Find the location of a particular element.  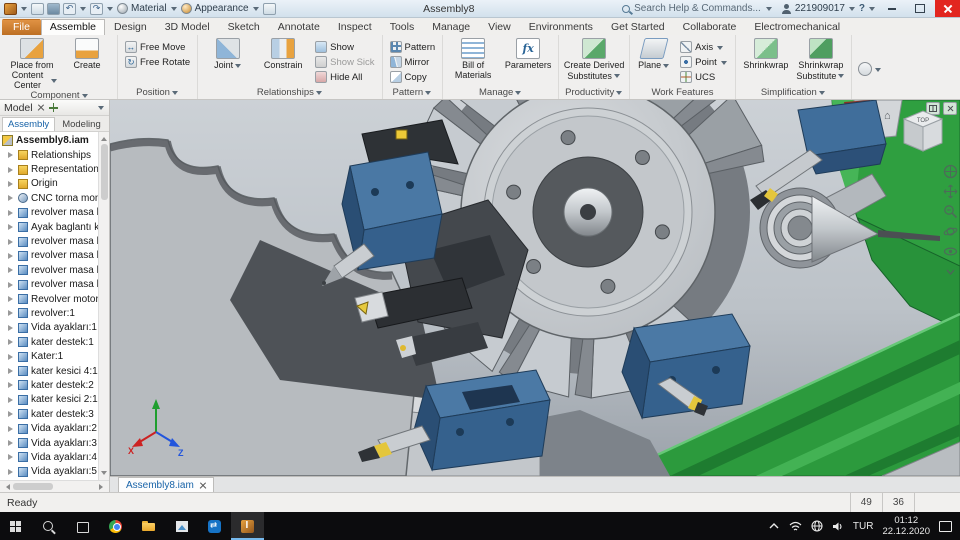

navigation-wheel-icon is located at coordinates (950, 171).